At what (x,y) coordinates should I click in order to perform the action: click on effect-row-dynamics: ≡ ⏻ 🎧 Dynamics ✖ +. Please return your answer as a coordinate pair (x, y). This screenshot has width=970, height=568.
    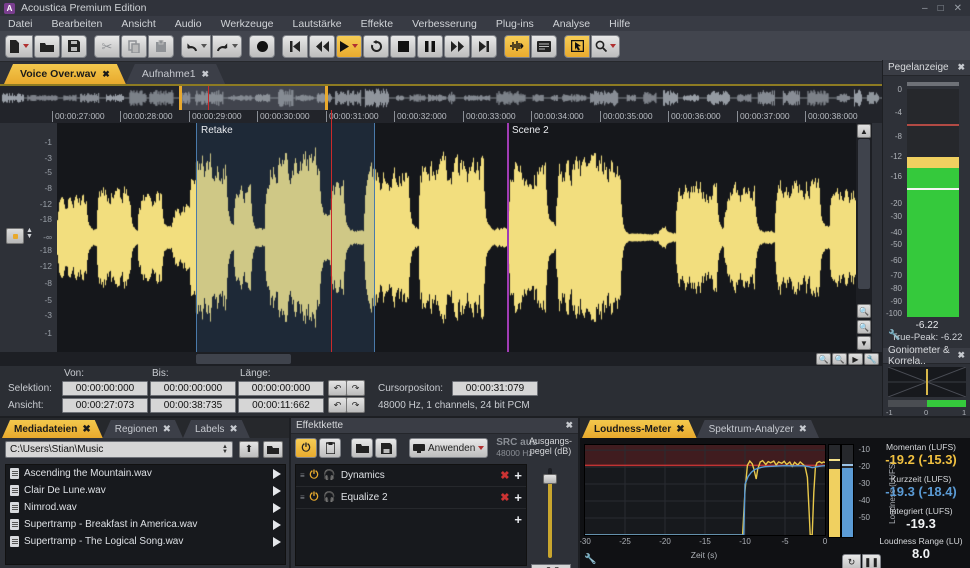
    Looking at the image, I should click on (411, 476).